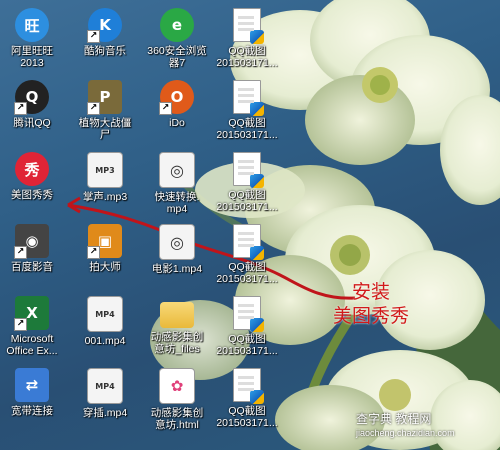  I want to click on desktop-icon: ✿ 动感影集创 意坊.html, so click(177, 403).